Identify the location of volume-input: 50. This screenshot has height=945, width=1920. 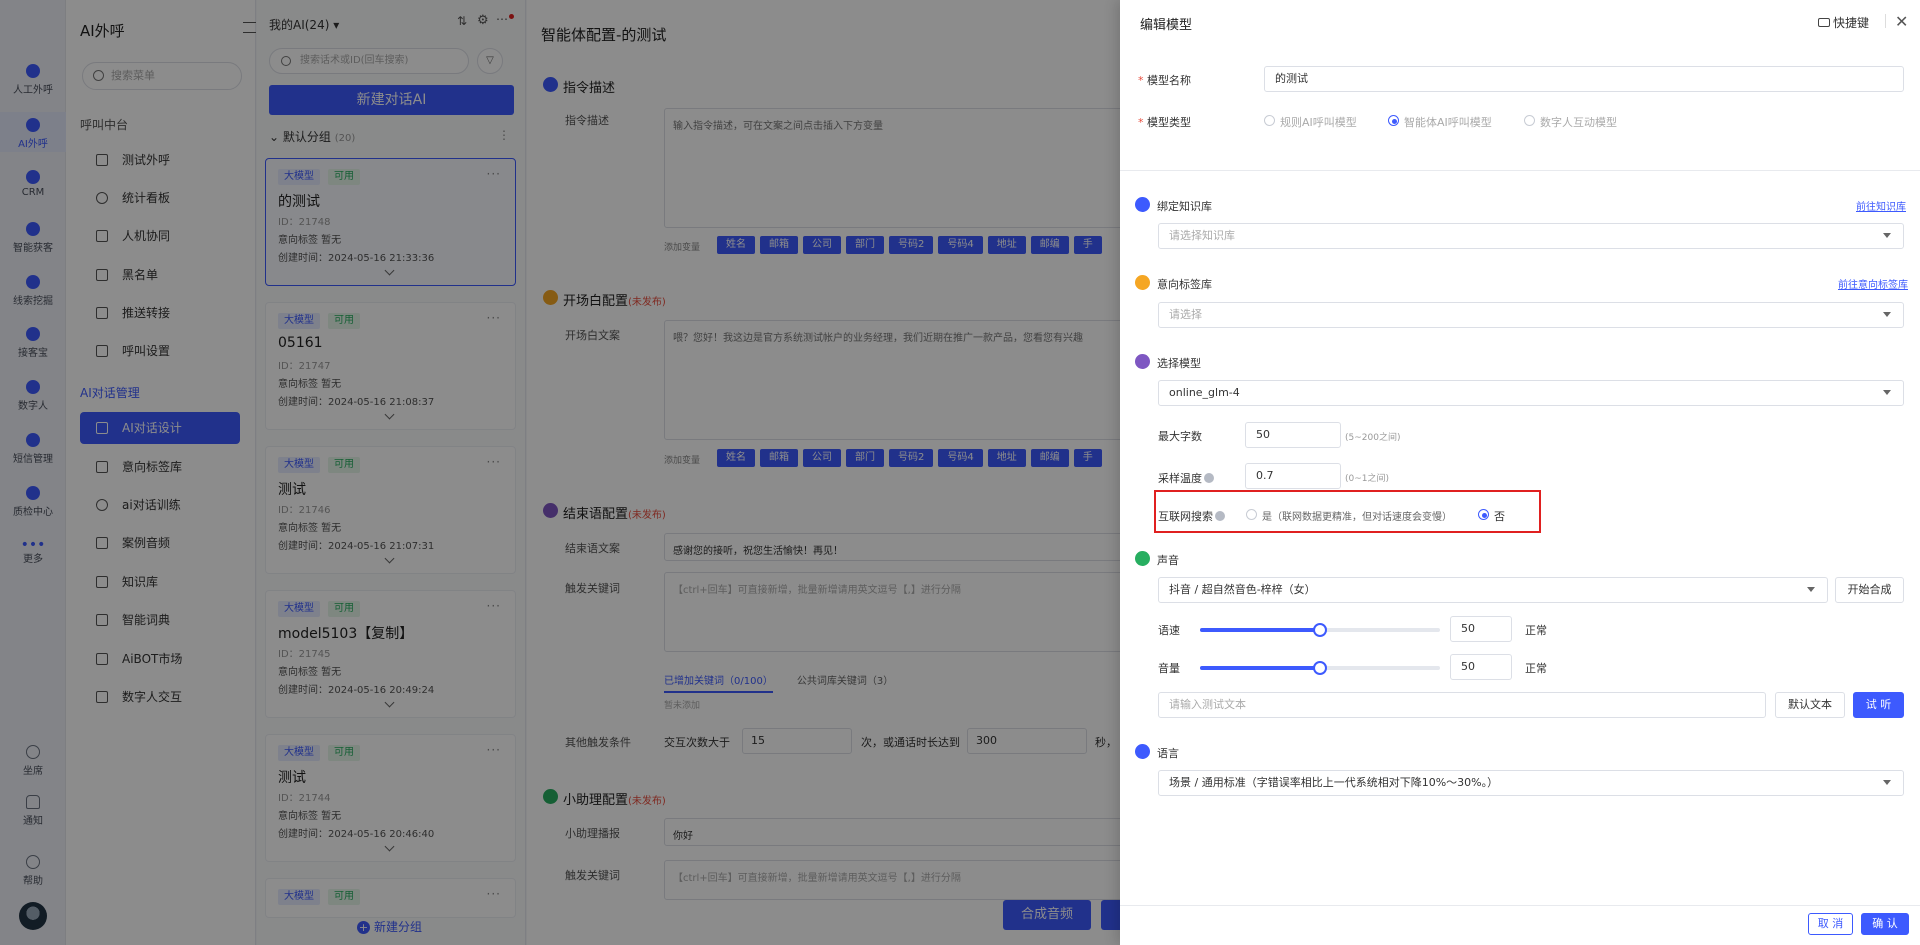
(1481, 667).